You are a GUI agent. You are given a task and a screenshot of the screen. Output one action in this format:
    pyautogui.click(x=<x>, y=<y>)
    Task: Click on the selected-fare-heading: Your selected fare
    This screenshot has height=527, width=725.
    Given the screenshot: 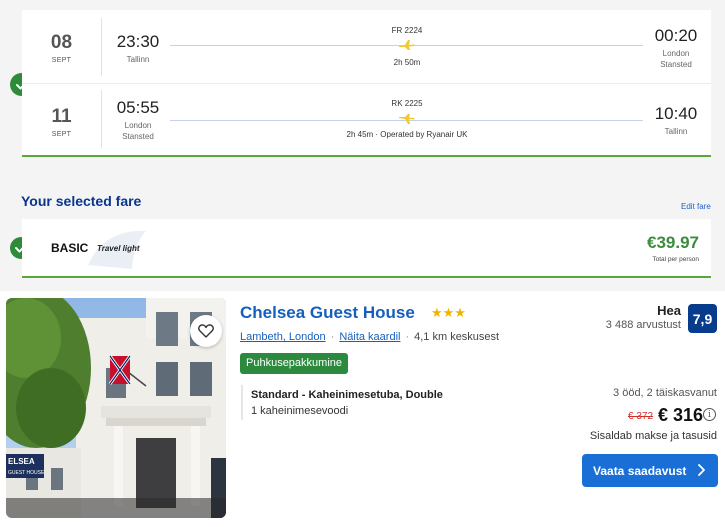 What is the action you would take?
    pyautogui.click(x=81, y=201)
    